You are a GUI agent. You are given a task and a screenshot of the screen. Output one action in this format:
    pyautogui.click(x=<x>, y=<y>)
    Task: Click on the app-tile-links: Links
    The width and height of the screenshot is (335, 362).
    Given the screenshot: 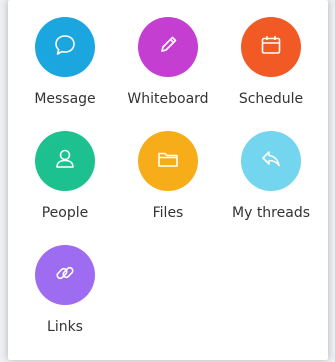 What is the action you would take?
    pyautogui.click(x=65, y=300)
    